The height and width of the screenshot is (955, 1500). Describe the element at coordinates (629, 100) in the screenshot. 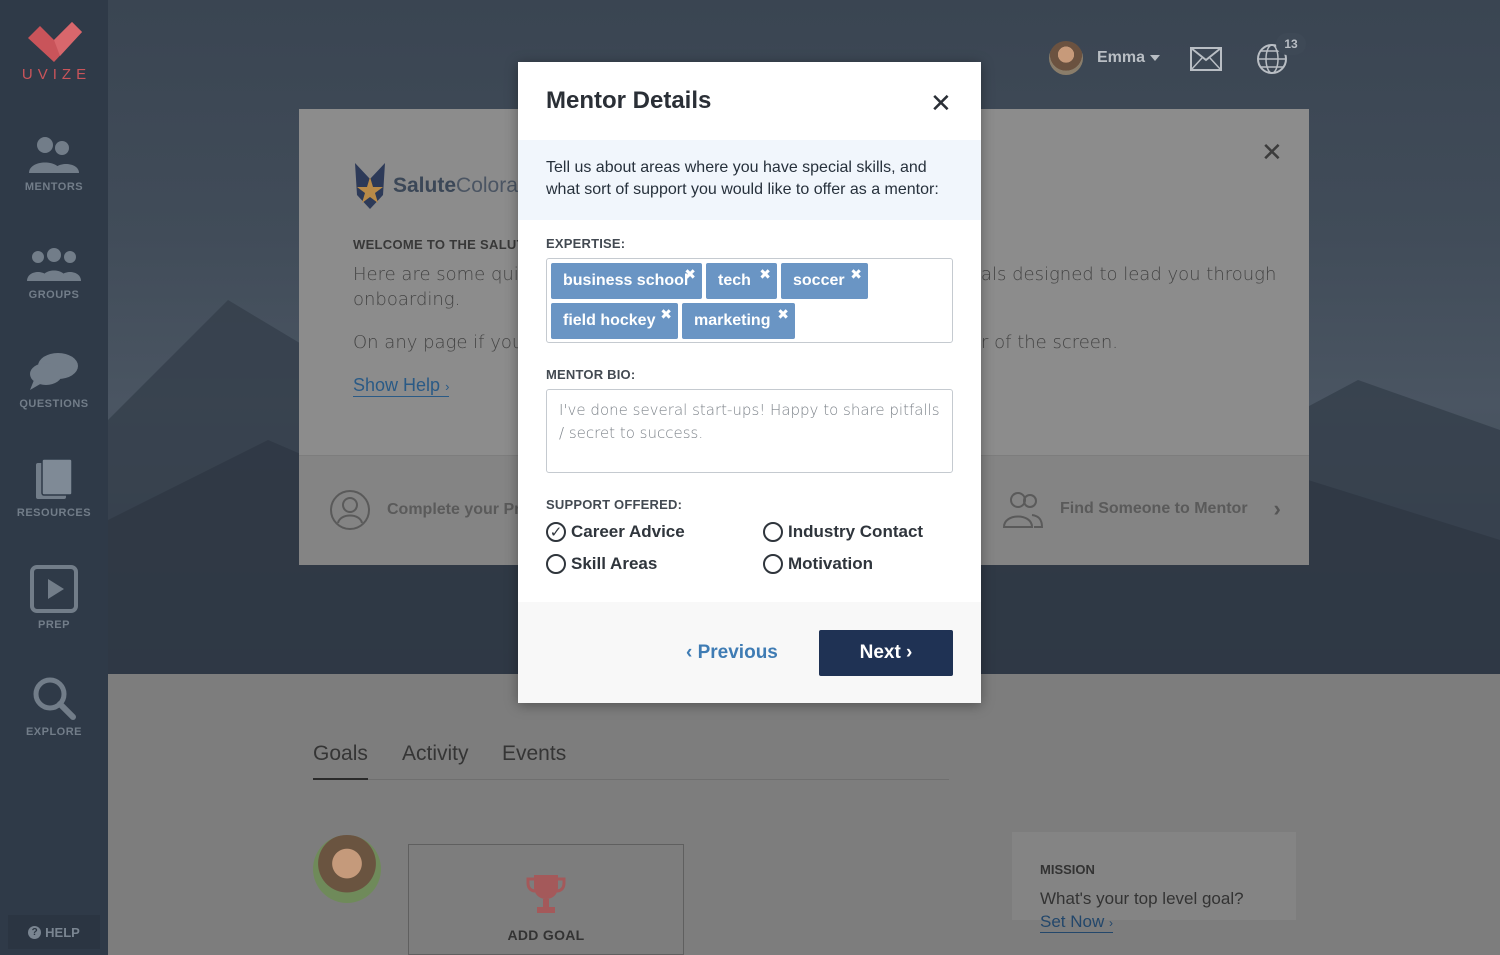

I see `modal-title: Mentor Details` at that location.